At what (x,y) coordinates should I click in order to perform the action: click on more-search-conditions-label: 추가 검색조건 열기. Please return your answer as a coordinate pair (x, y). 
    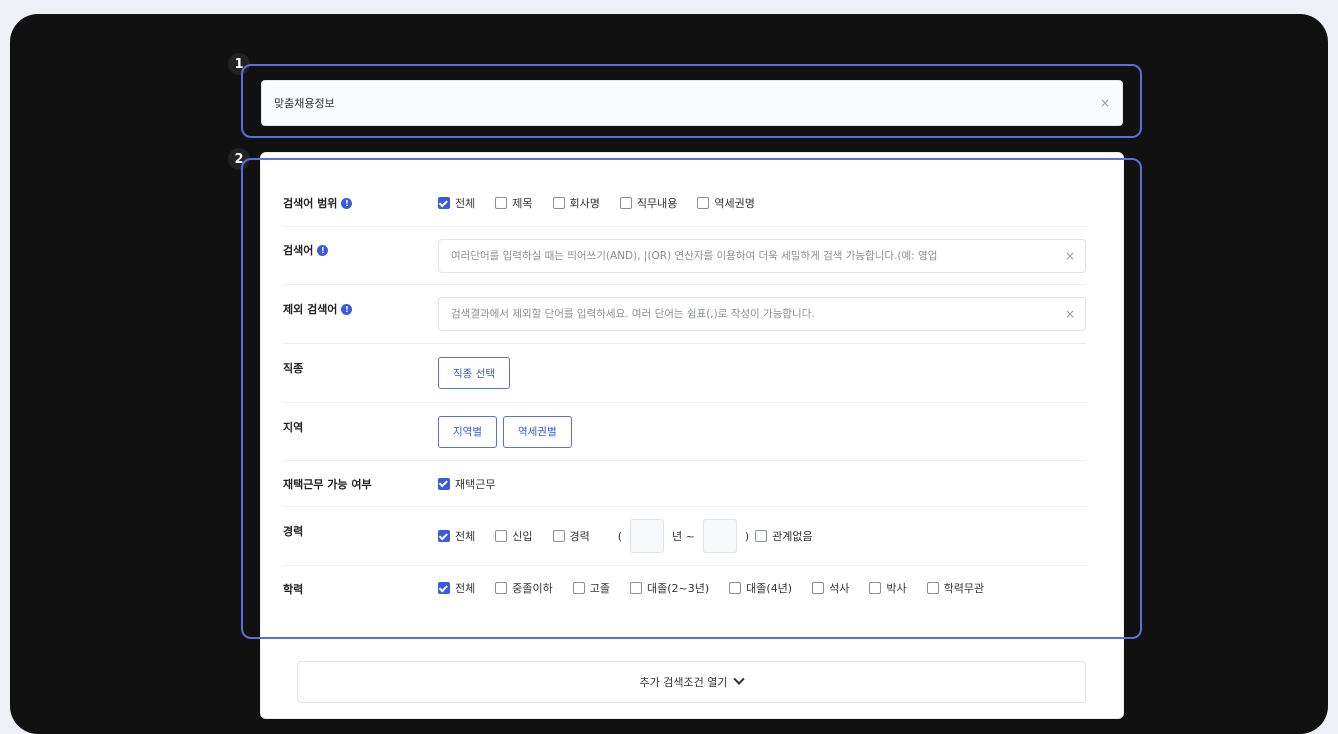
    Looking at the image, I should click on (683, 682).